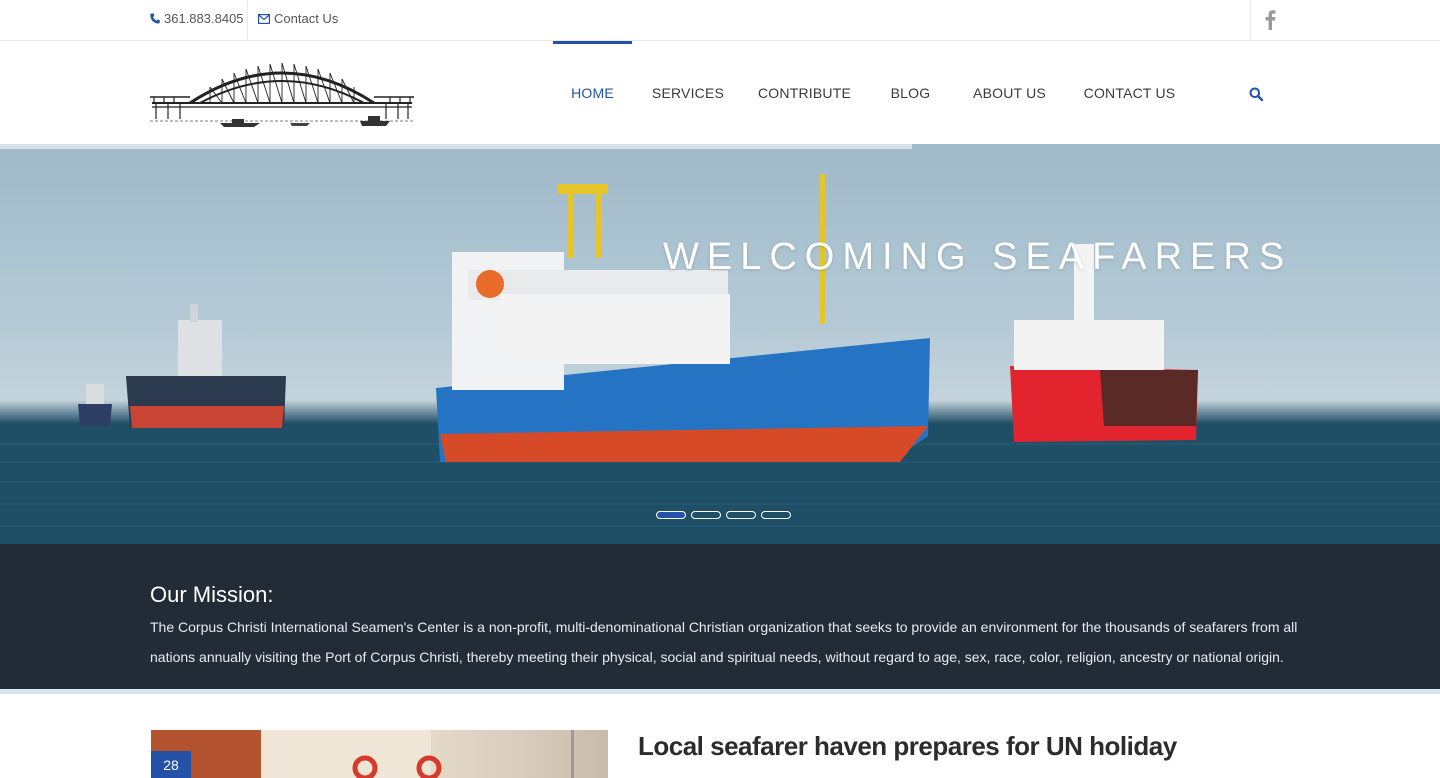 The width and height of the screenshot is (1440, 778). I want to click on post-thumbnail-photo, so click(362, 754).